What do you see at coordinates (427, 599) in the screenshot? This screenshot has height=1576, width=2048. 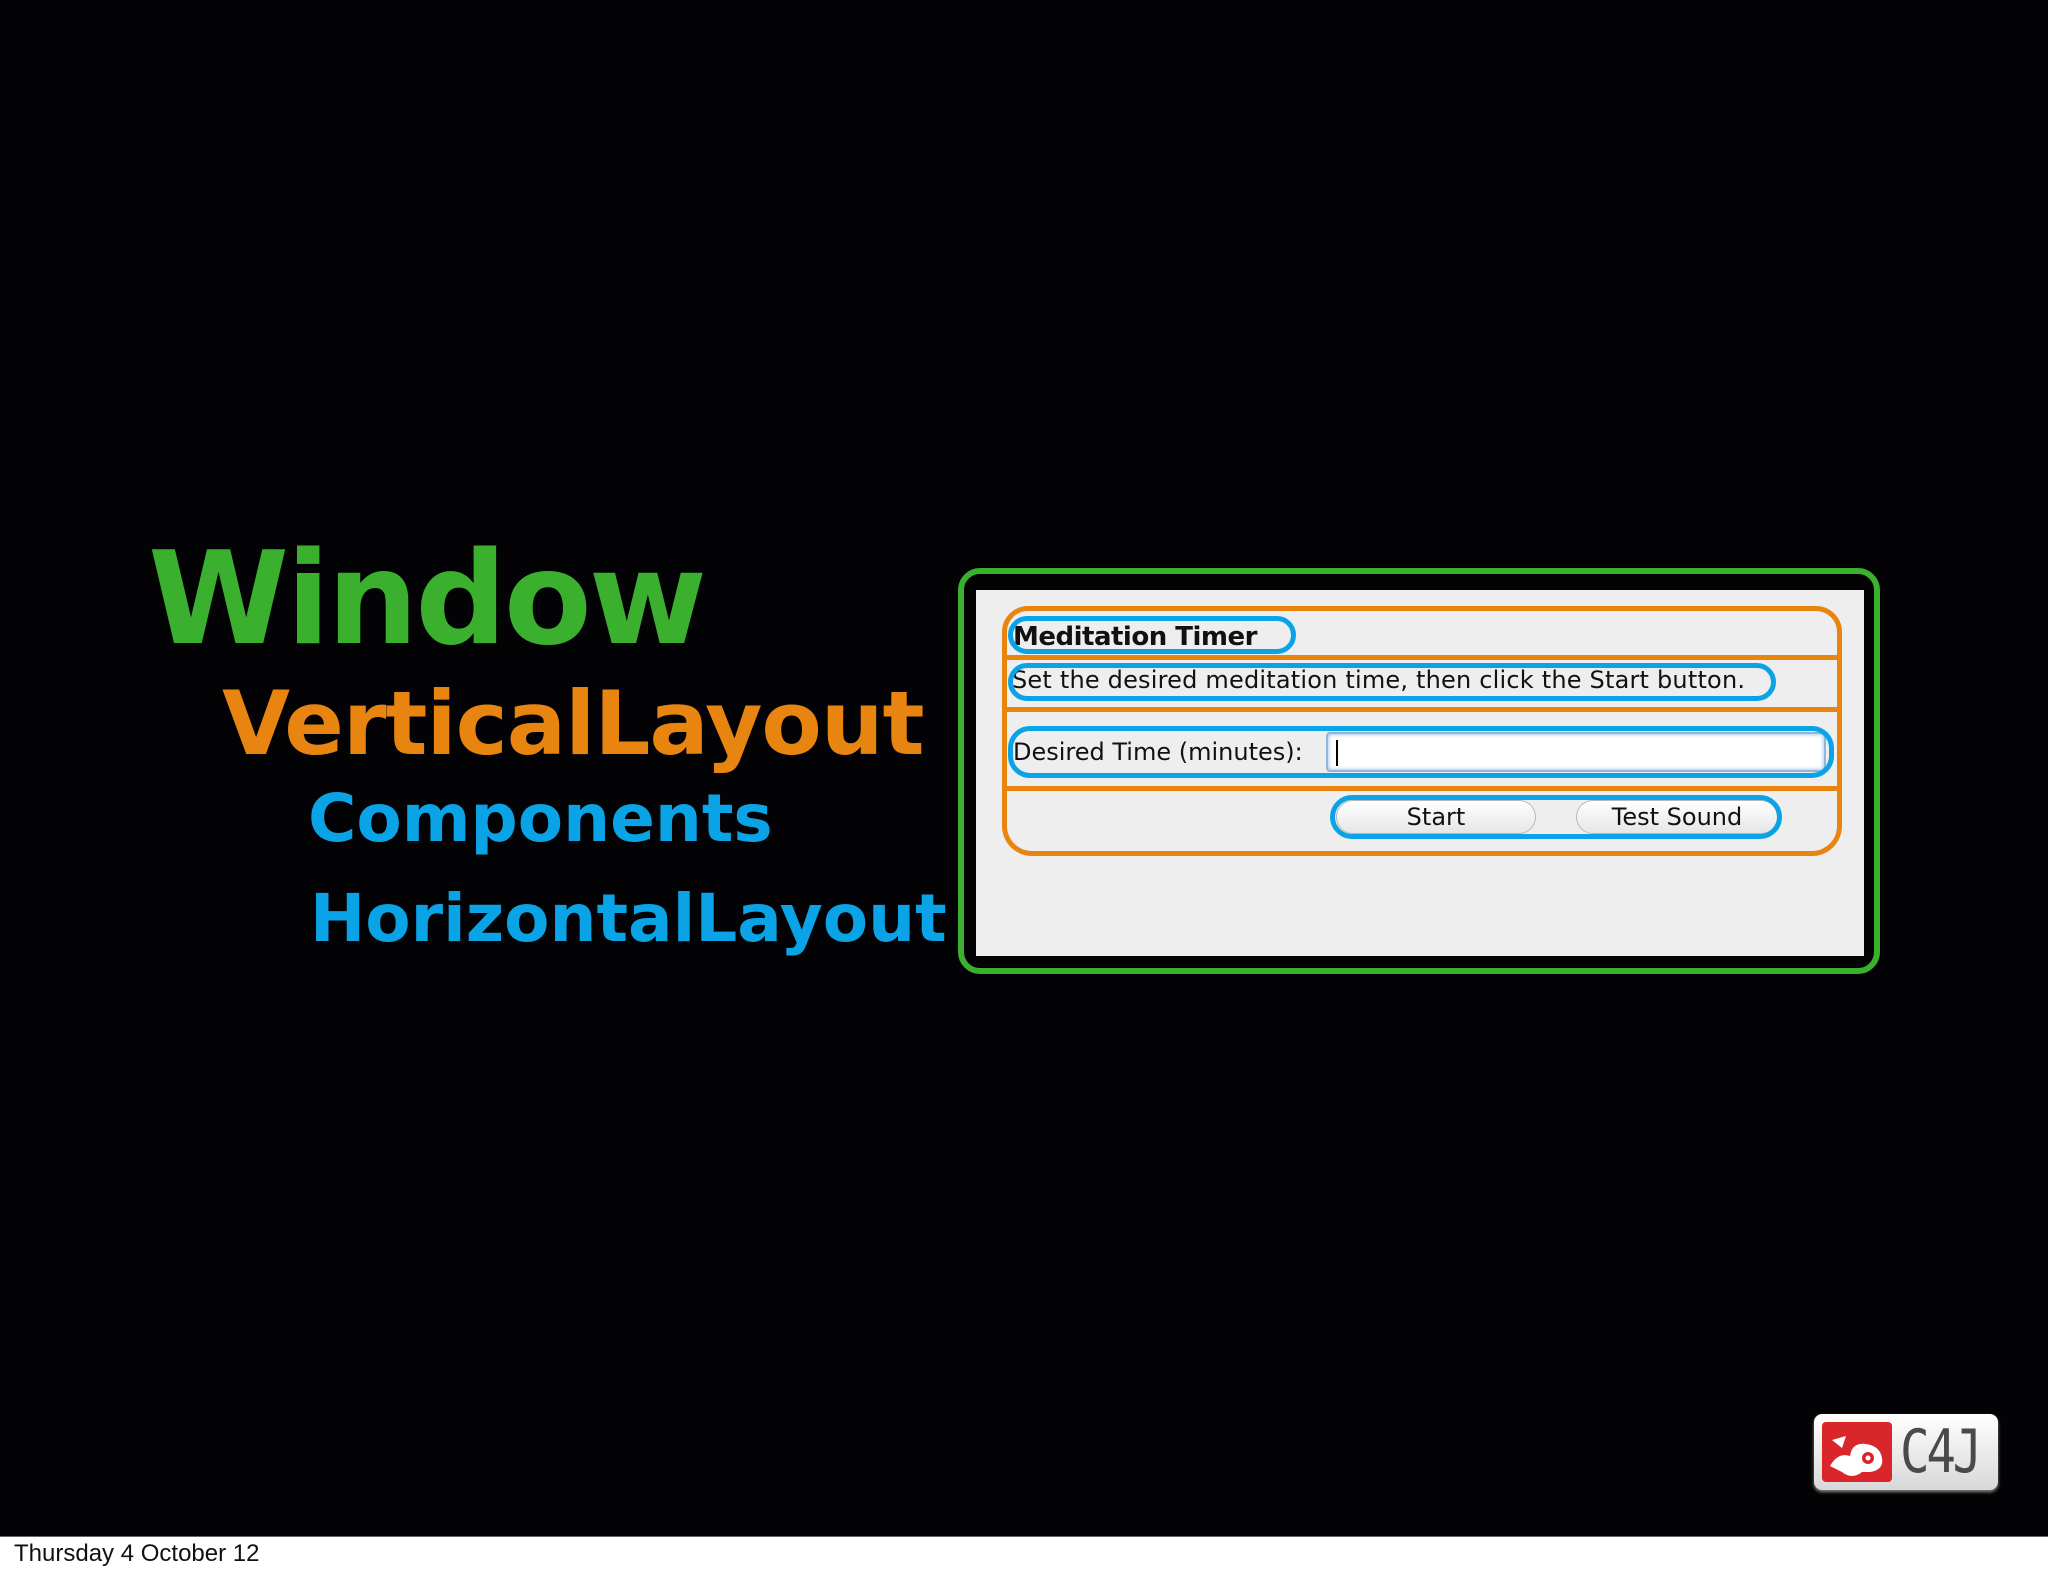 I see `legend-window-label: Window` at bounding box center [427, 599].